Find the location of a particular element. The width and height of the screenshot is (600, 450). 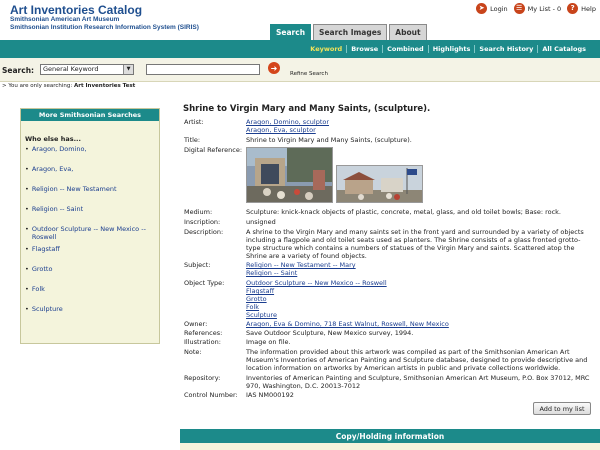

search-go-button: ➜ is located at coordinates (274, 68).